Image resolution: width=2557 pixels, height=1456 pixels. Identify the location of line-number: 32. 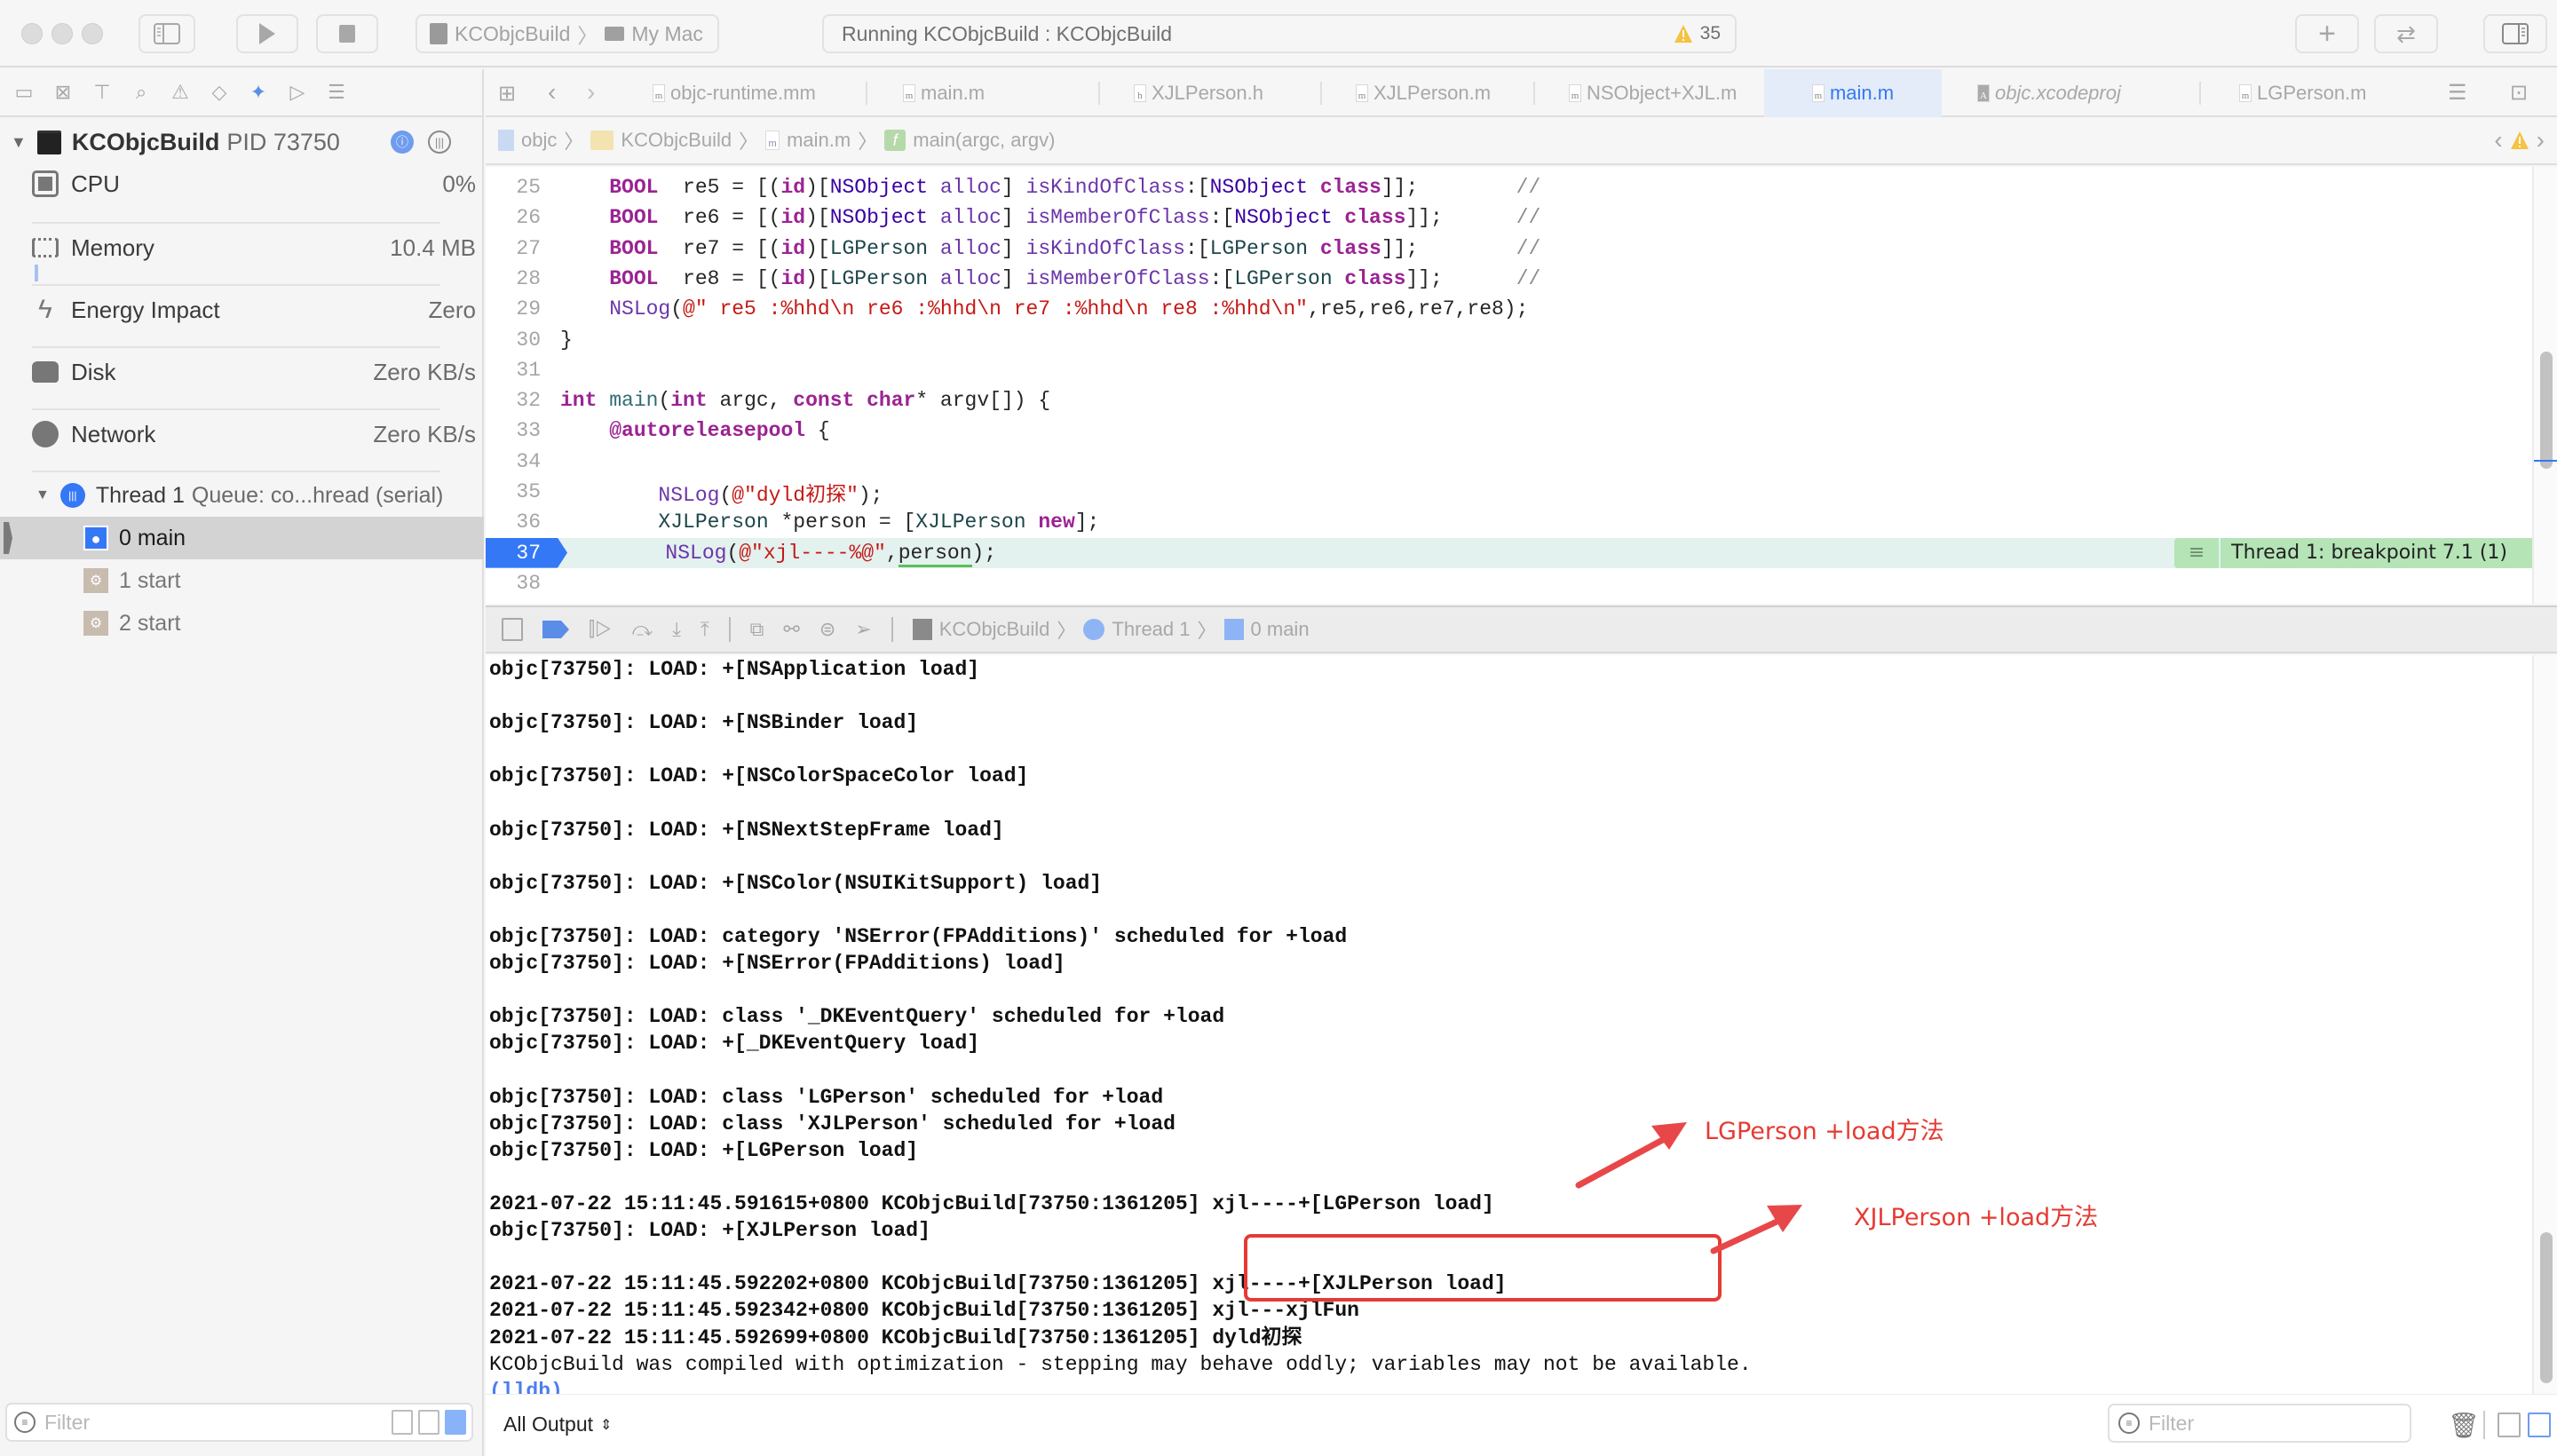
(519, 400).